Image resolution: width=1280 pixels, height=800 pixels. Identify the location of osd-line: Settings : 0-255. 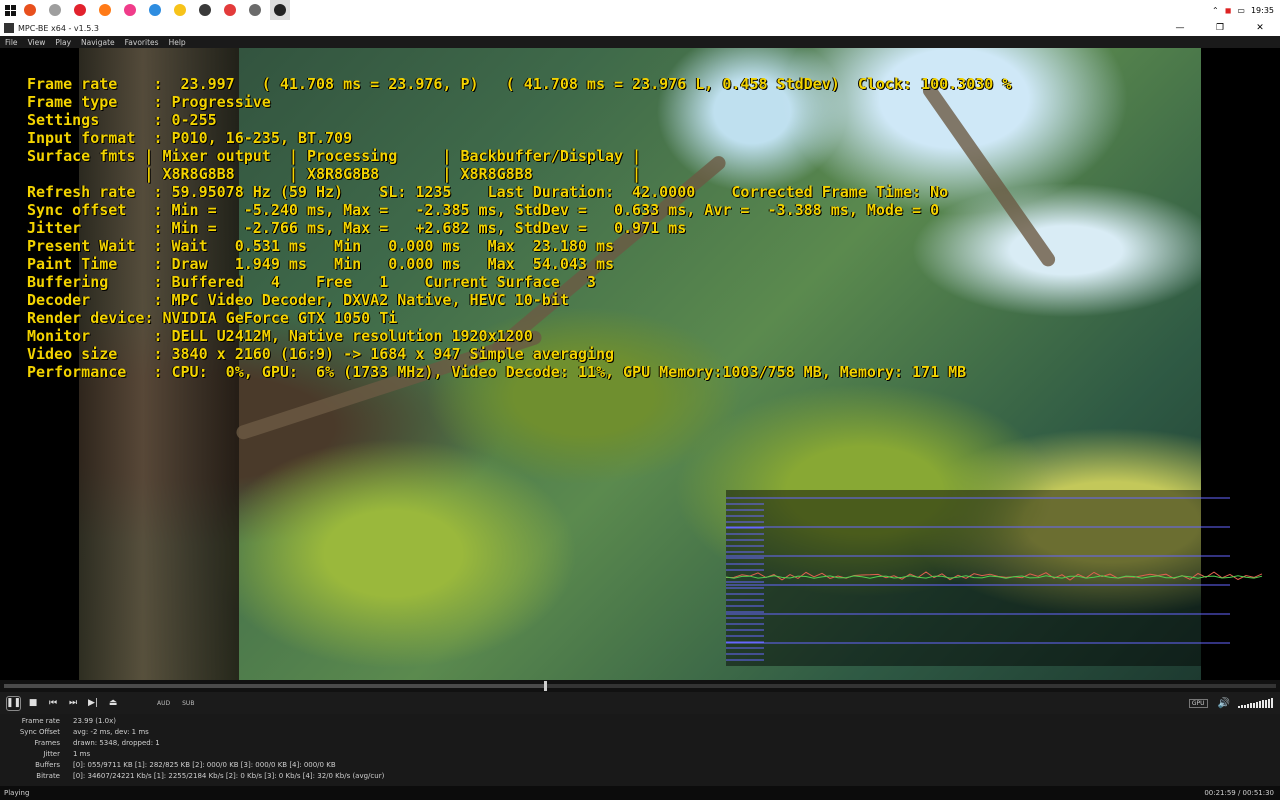
(122, 120).